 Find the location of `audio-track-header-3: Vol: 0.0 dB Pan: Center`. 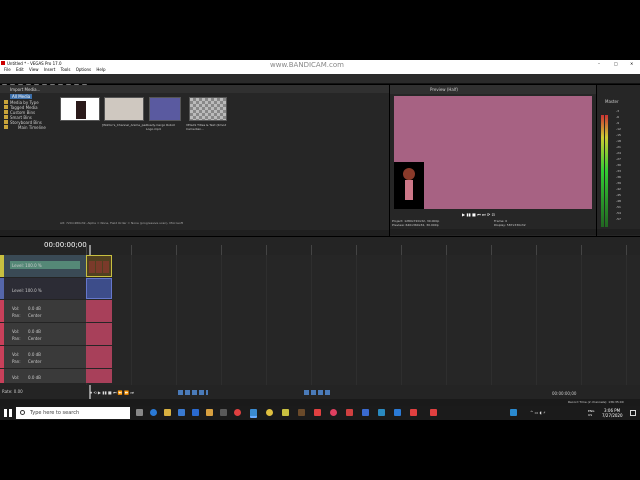

audio-track-header-3: Vol: 0.0 dB Pan: Center is located at coordinates (43, 357).